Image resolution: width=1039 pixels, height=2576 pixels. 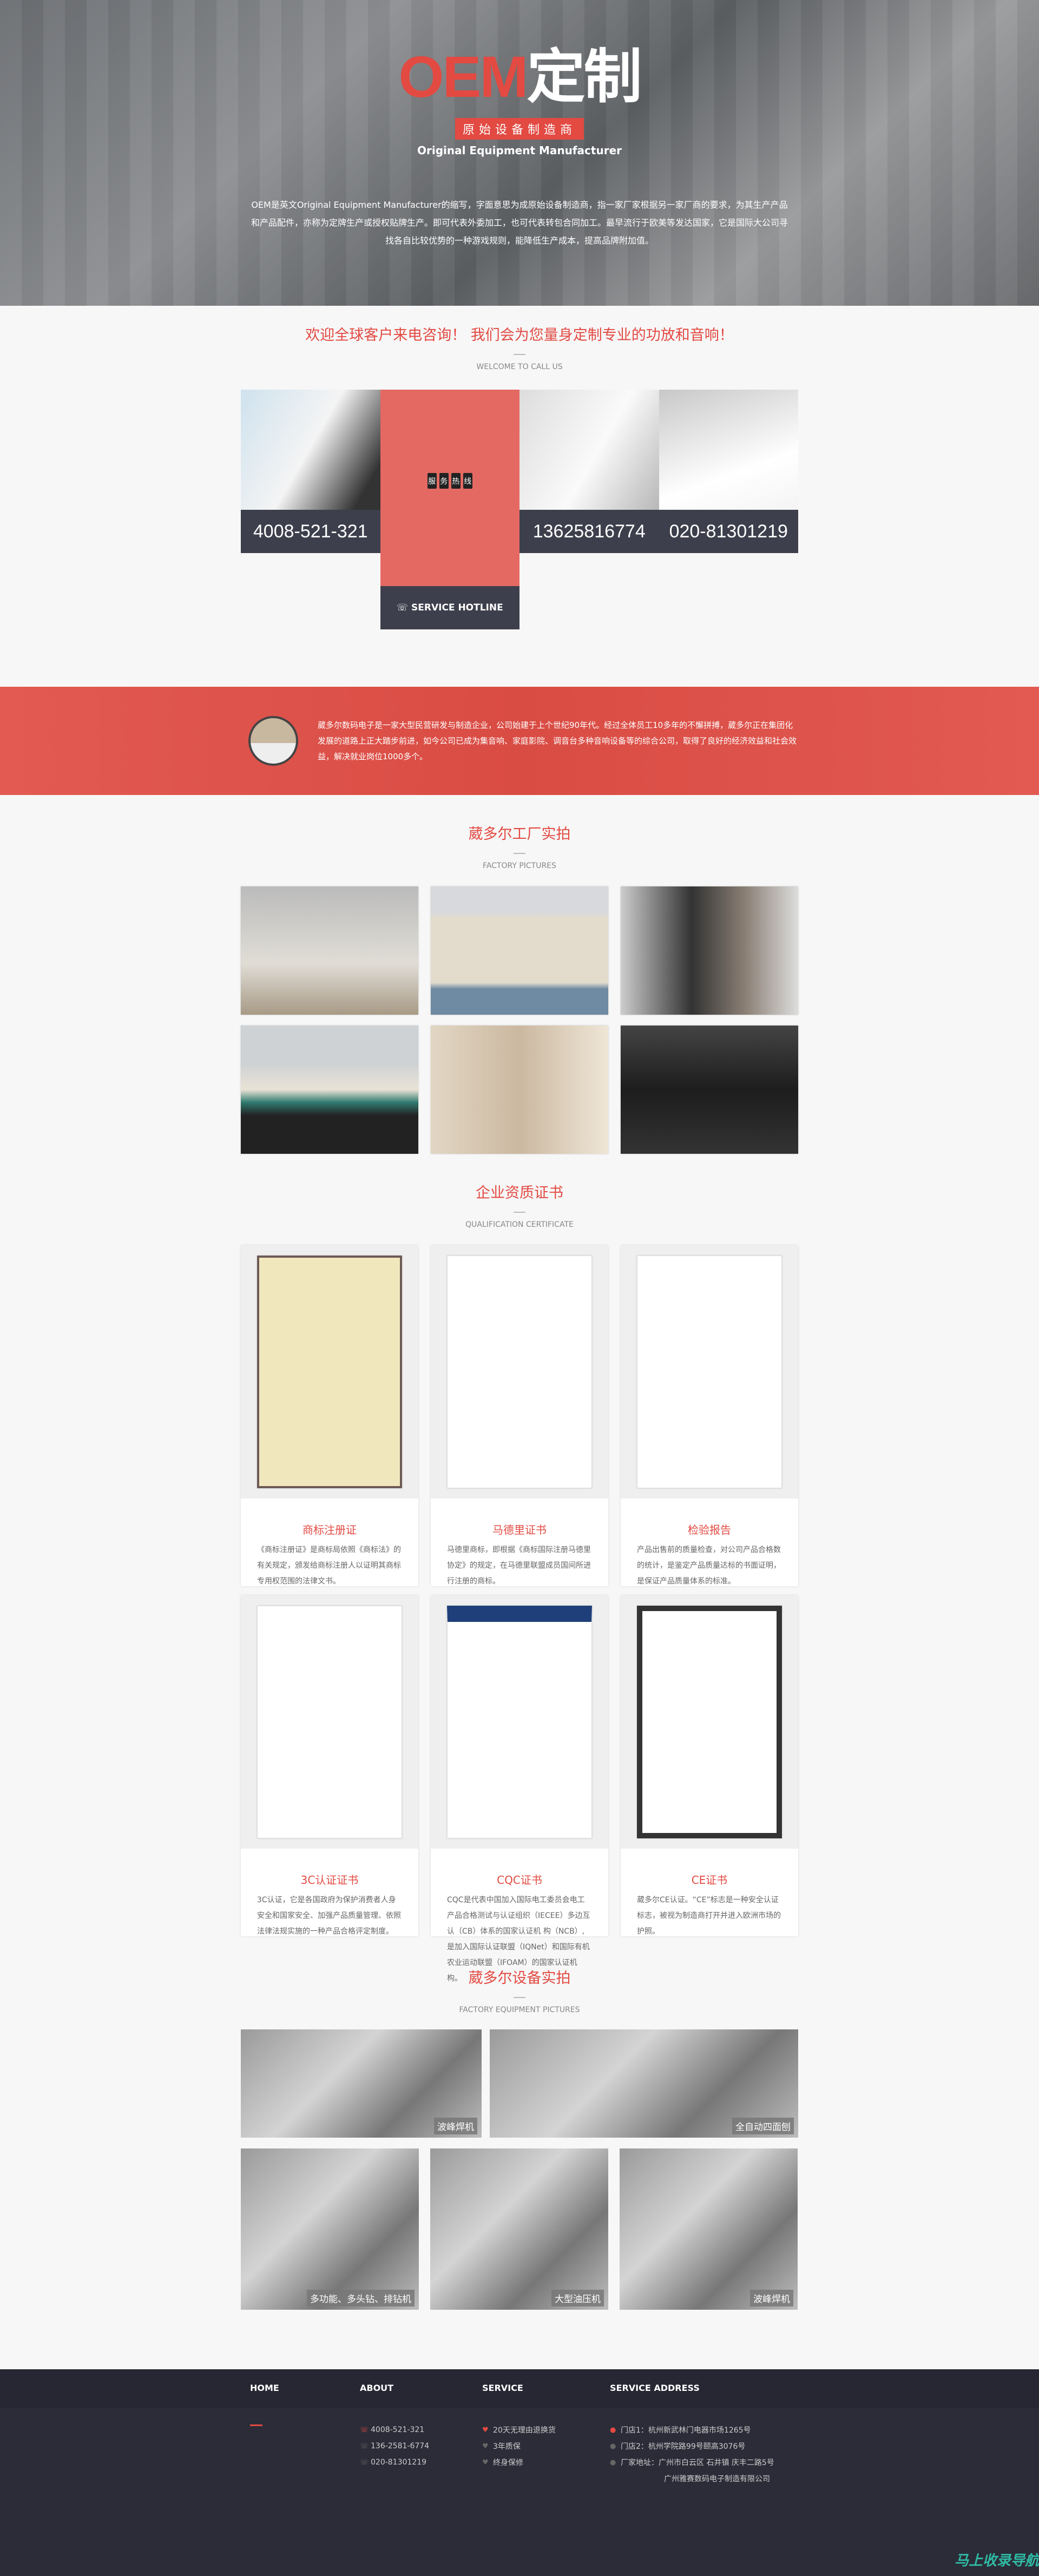 I want to click on factory-subtitle: FACTORY PICTURES, so click(x=519, y=866).